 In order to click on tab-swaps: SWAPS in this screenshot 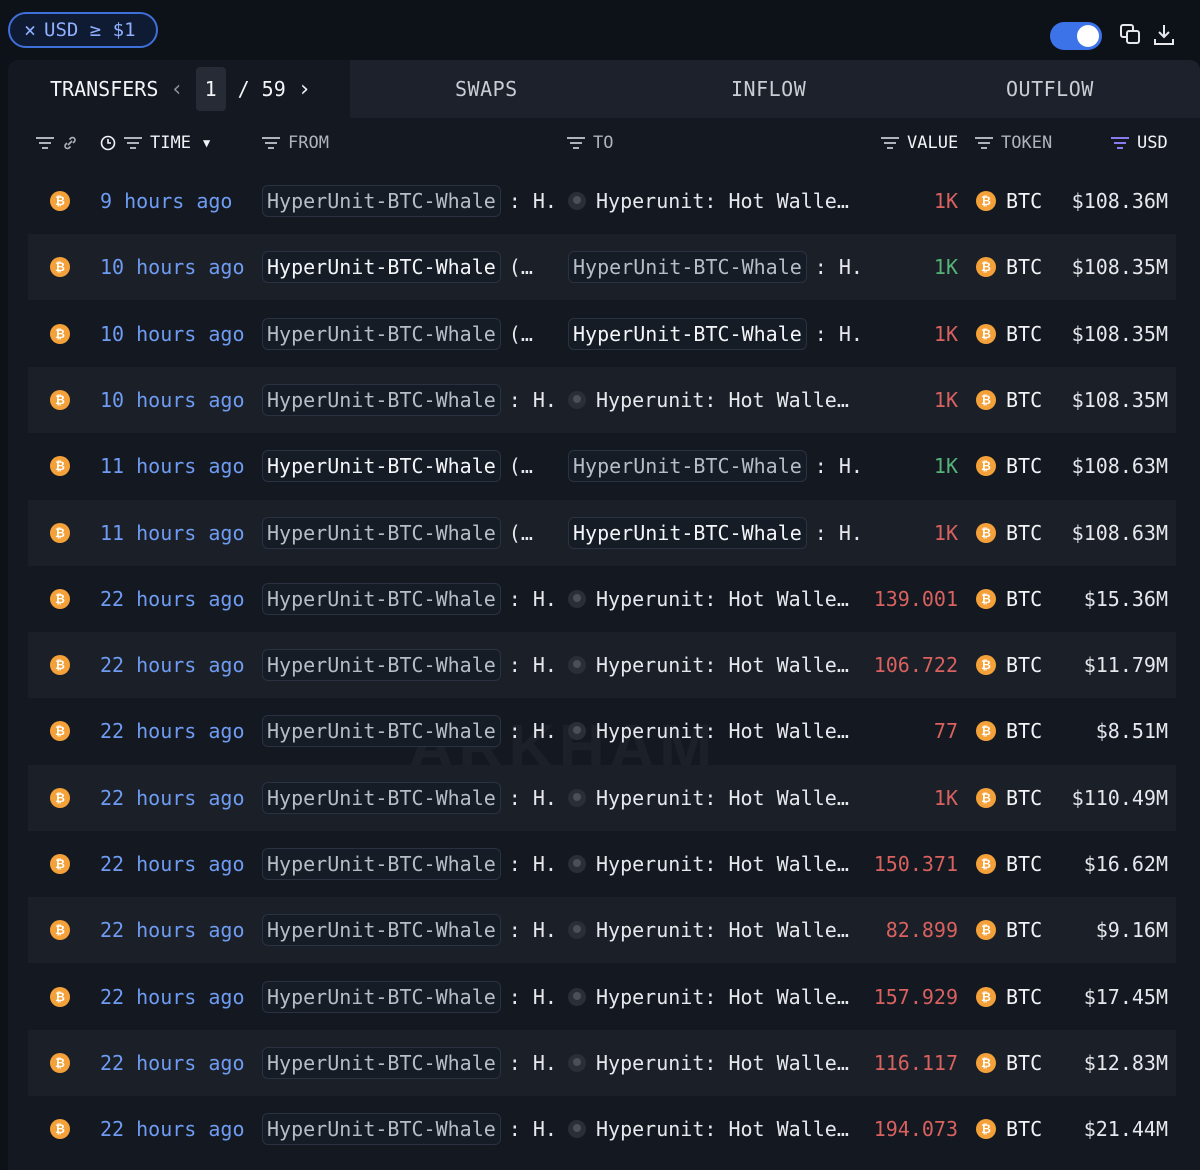, I will do `click(486, 89)`.